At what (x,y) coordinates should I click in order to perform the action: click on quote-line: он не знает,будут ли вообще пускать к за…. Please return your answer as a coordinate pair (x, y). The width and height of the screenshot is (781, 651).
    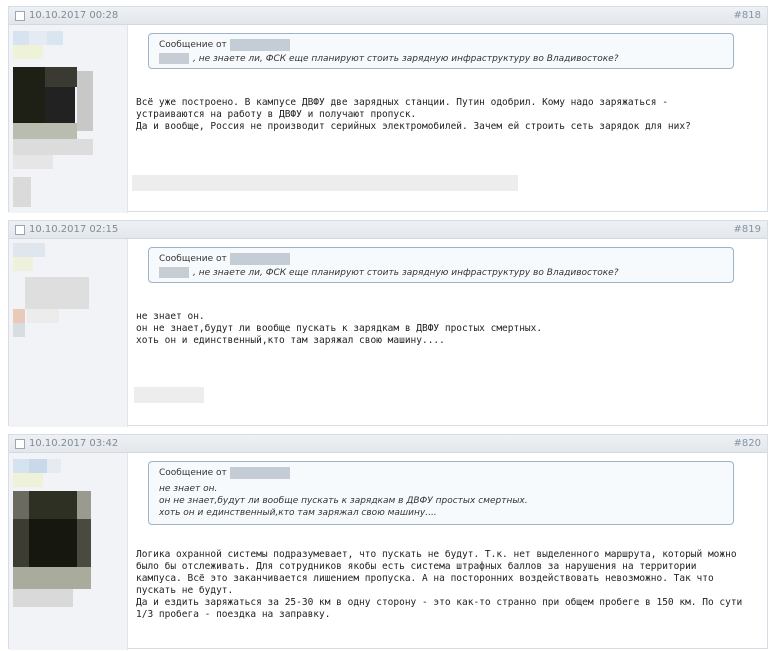
    Looking at the image, I should click on (343, 501).